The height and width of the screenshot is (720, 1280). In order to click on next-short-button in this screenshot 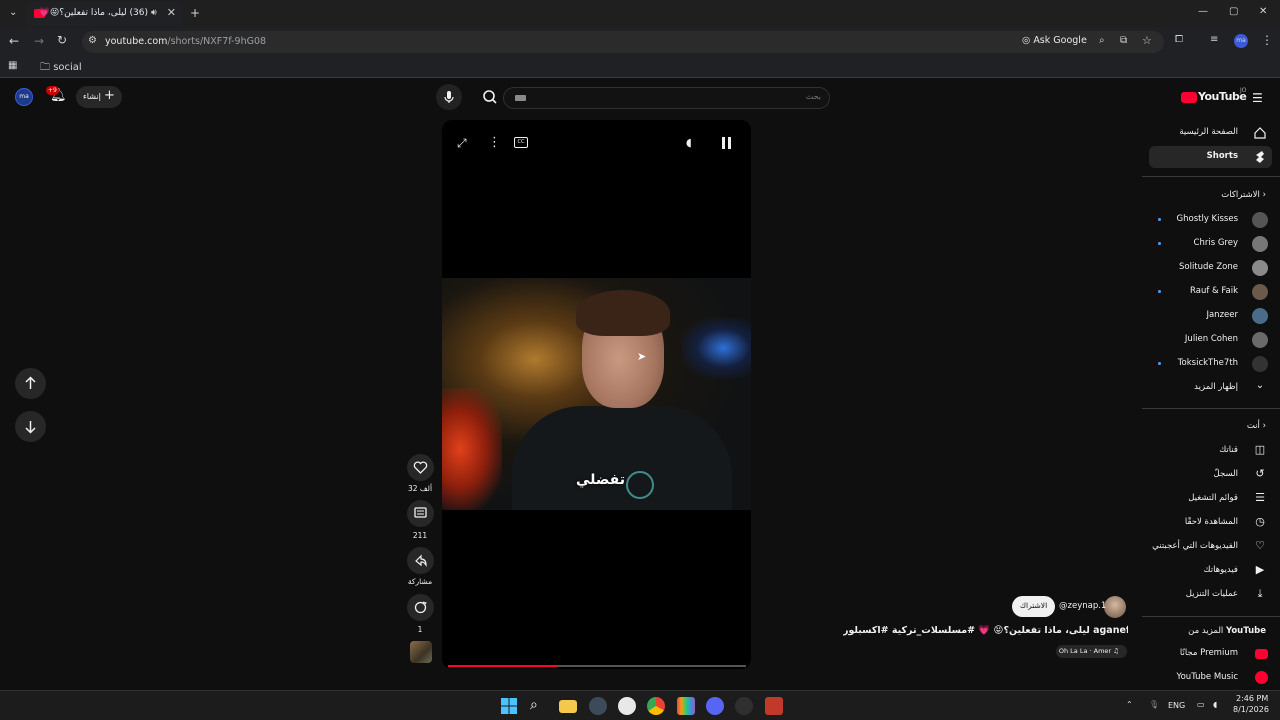, I will do `click(30, 426)`.